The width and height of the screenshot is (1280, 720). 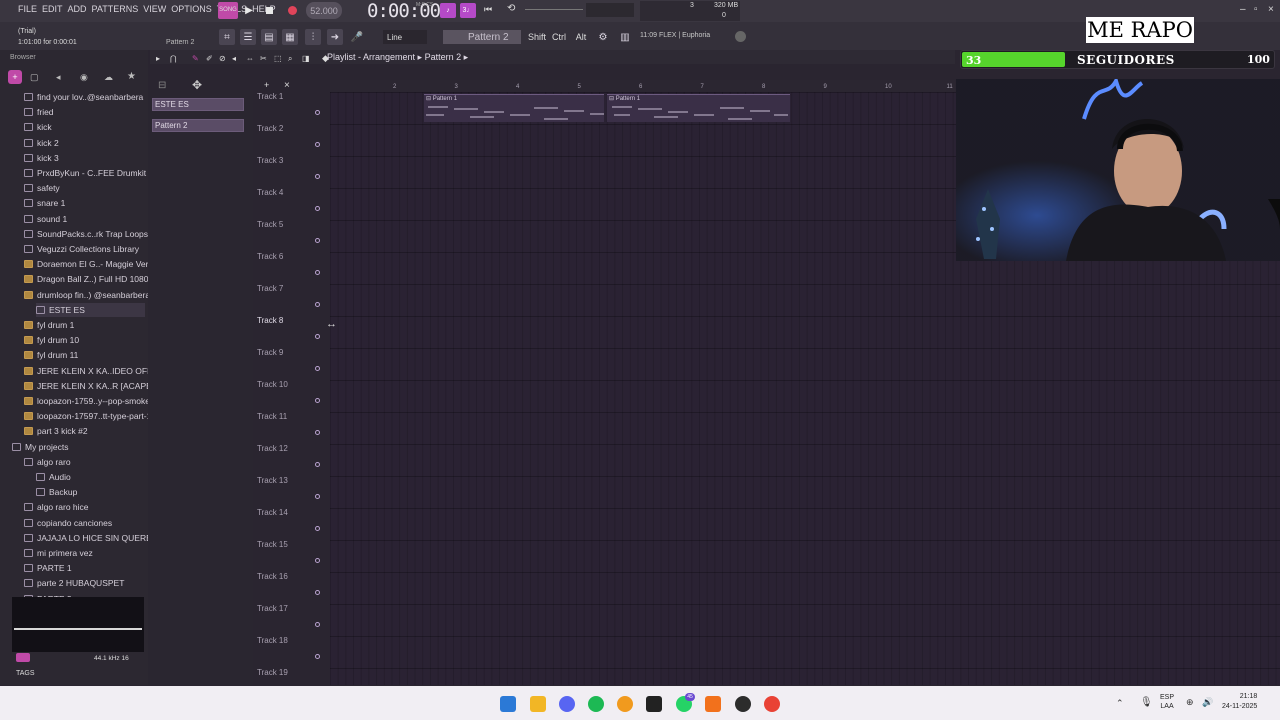 What do you see at coordinates (772, 704) in the screenshot?
I see `chrome-icon` at bounding box center [772, 704].